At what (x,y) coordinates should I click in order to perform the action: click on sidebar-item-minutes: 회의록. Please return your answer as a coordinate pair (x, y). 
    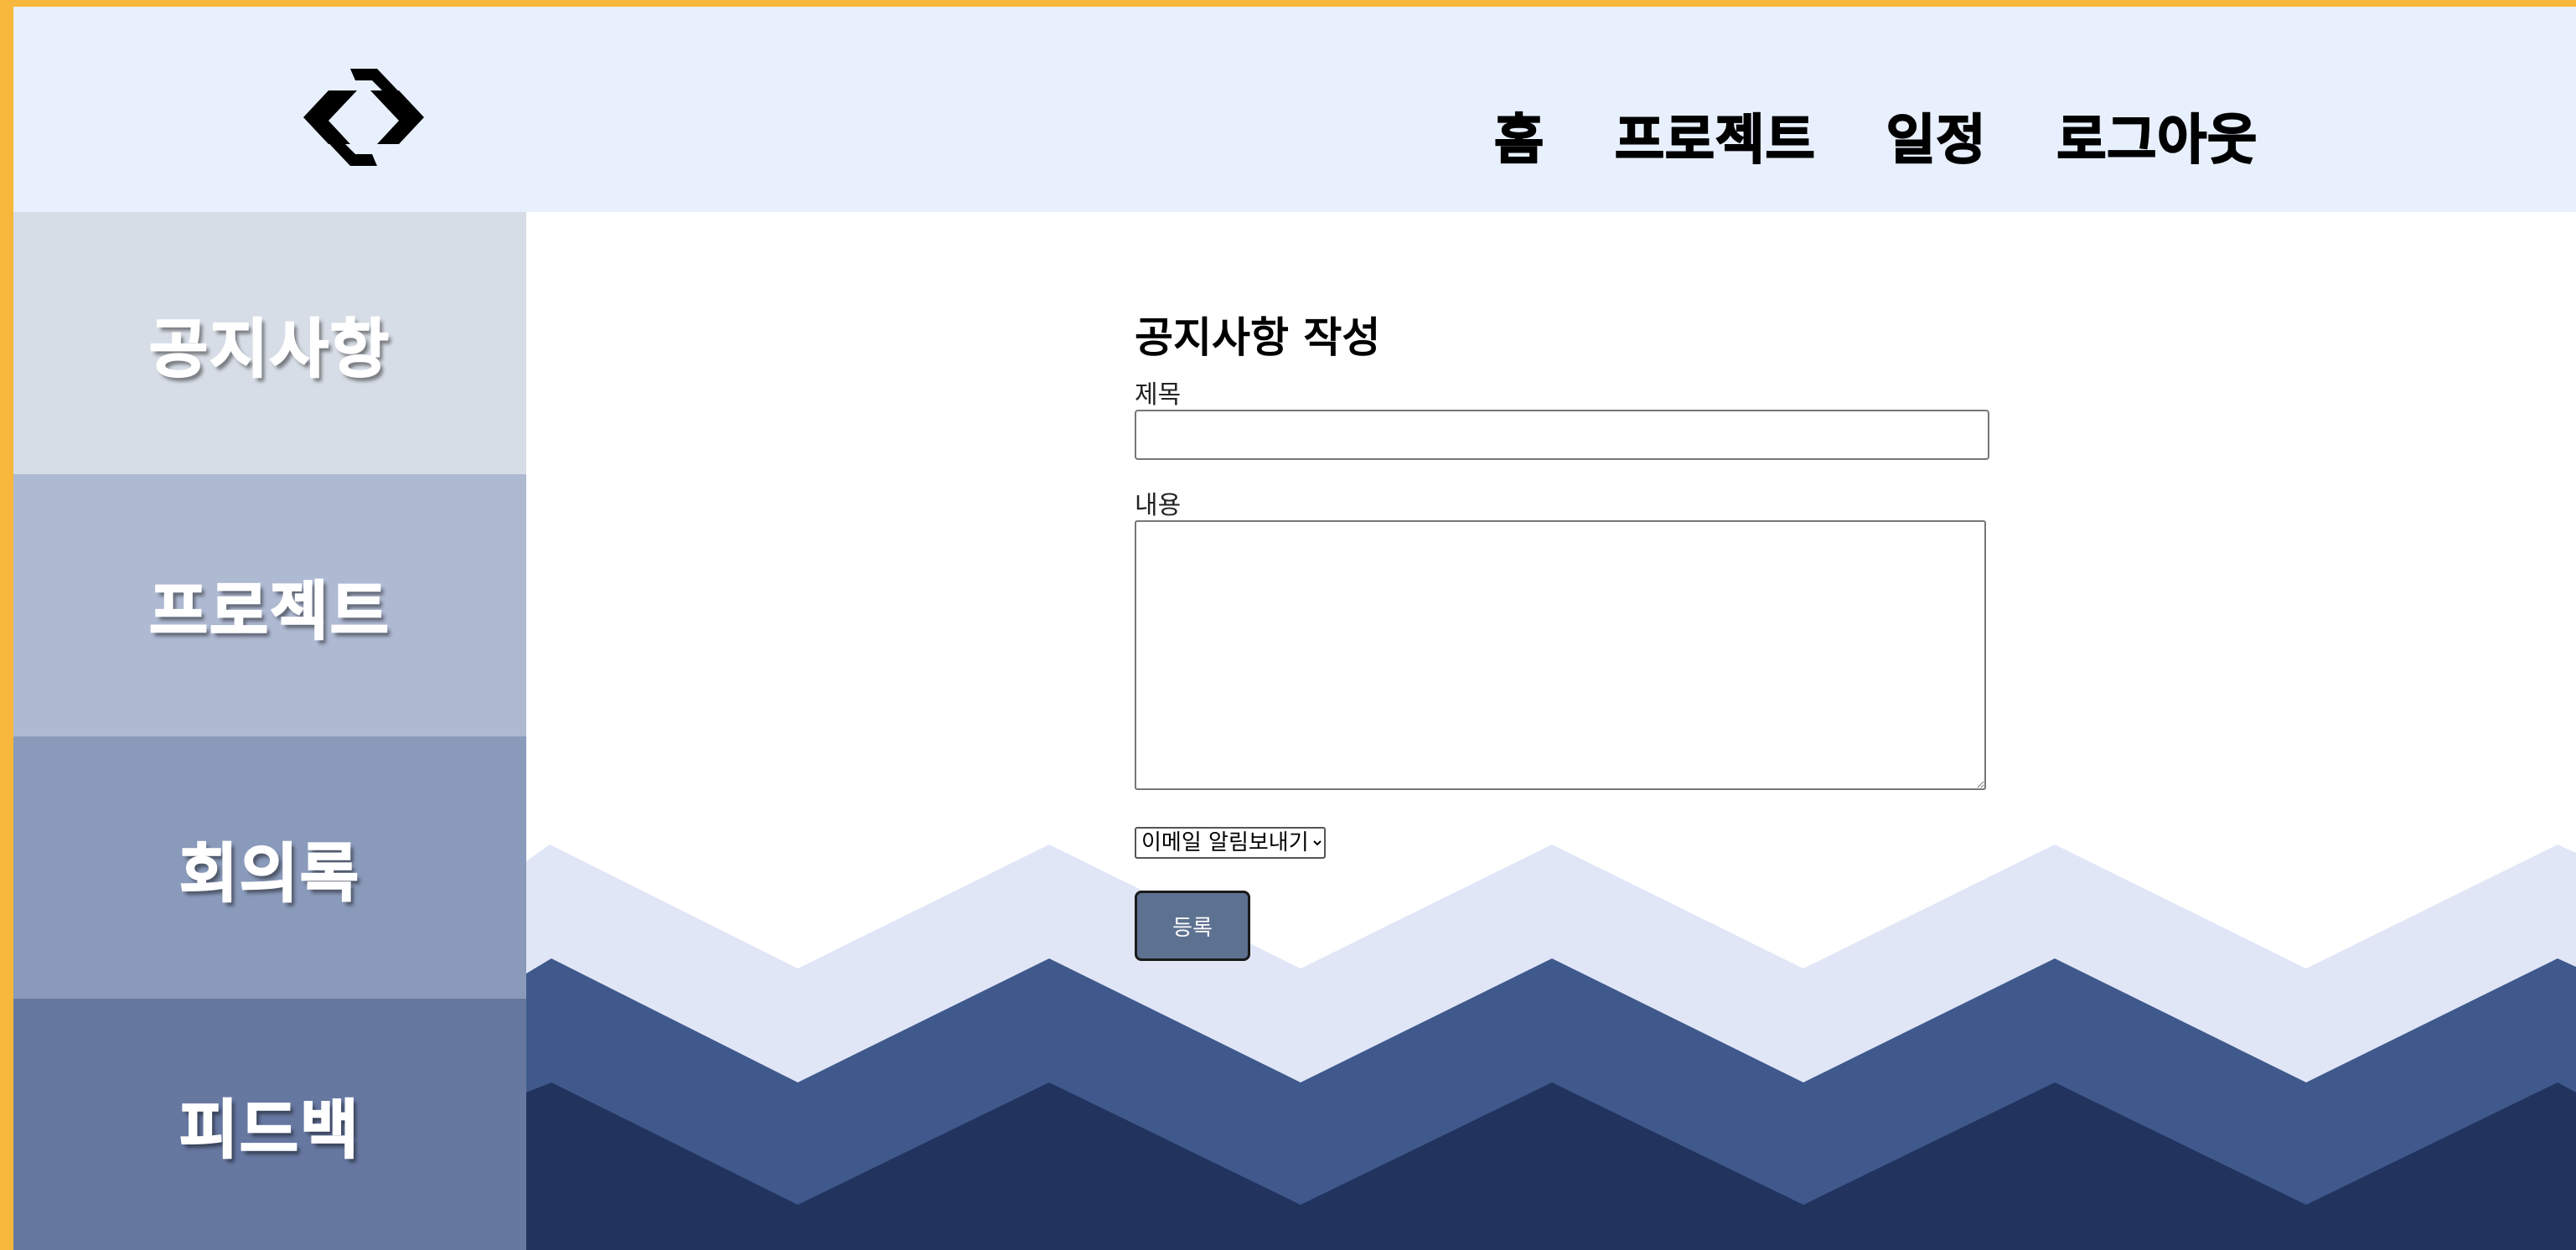
    Looking at the image, I should click on (269, 868).